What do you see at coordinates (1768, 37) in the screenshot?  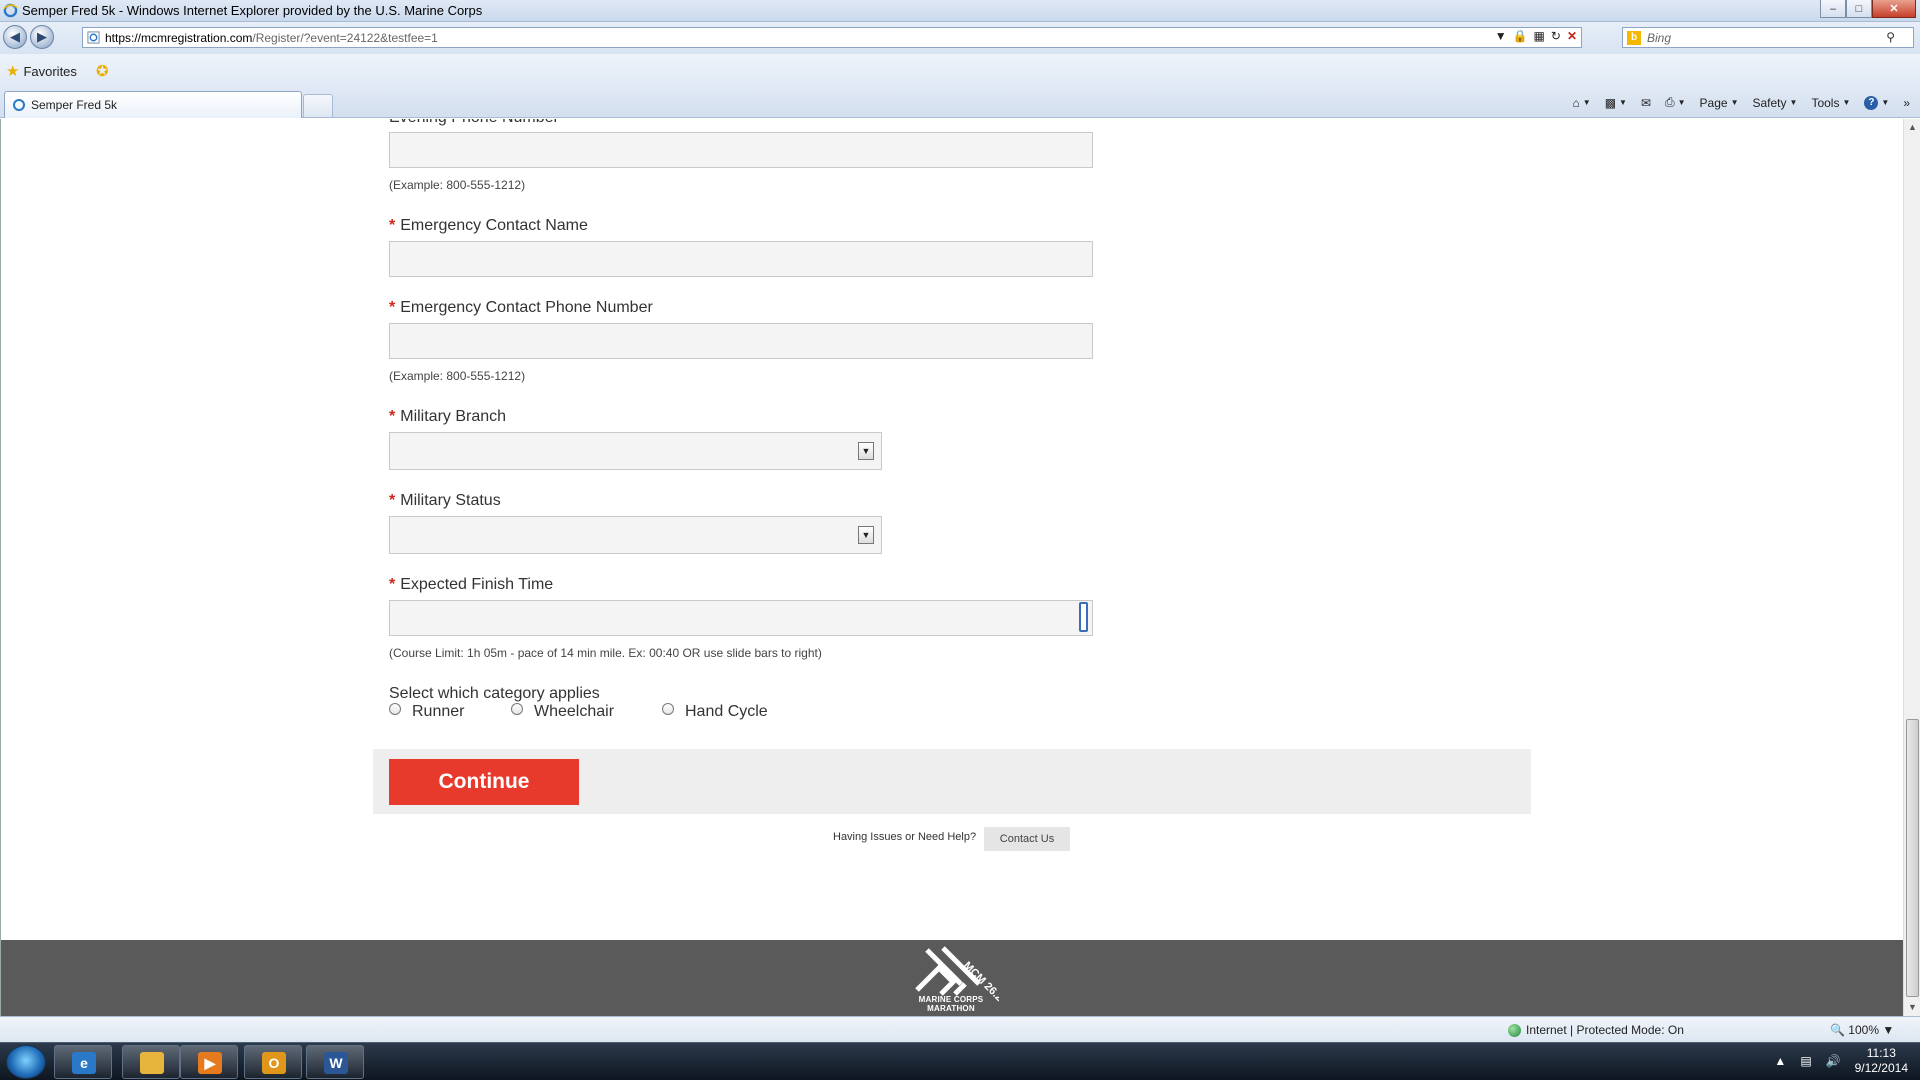 I see `search-box: b Bing ⚲` at bounding box center [1768, 37].